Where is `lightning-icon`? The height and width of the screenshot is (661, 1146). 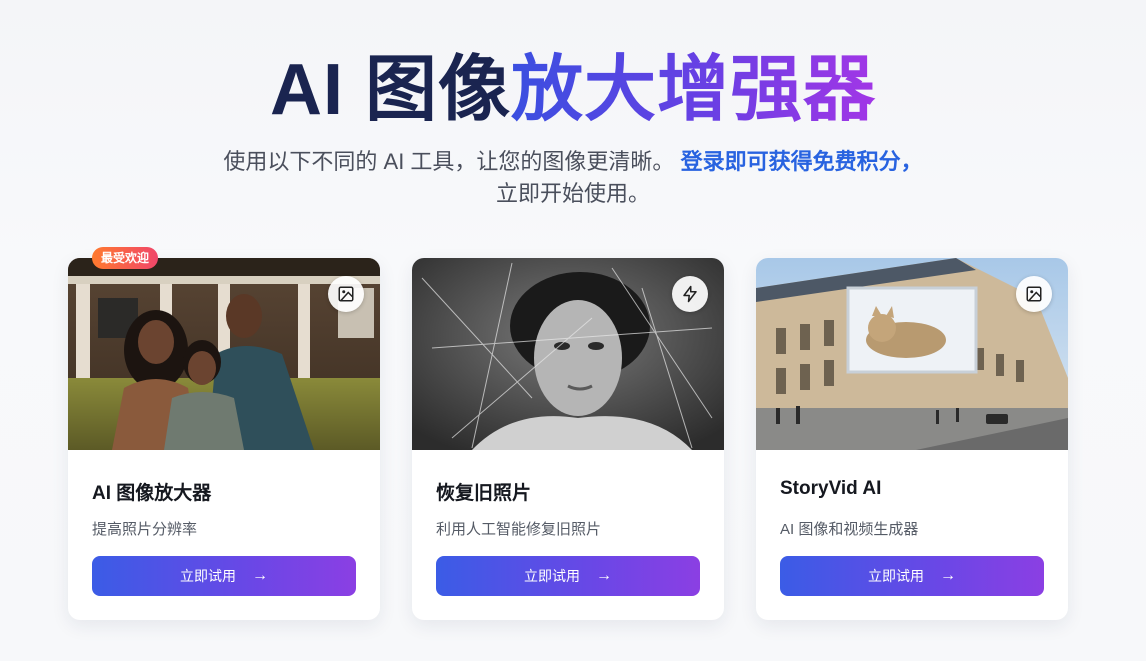 lightning-icon is located at coordinates (690, 294).